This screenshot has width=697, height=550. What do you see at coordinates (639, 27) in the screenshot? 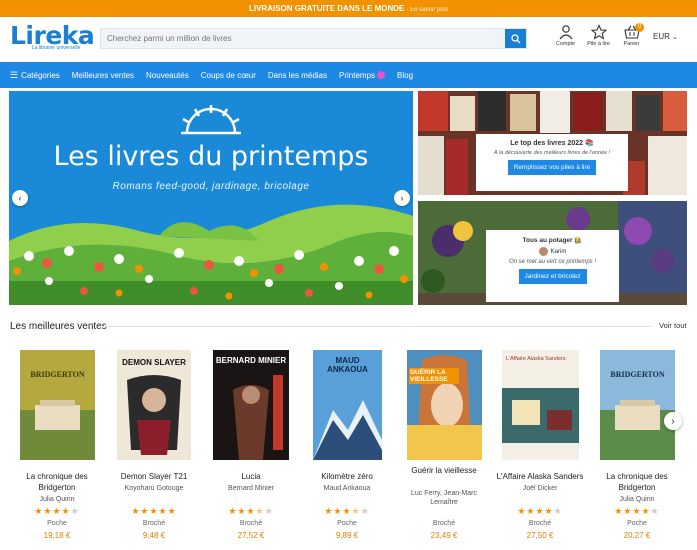
I see `cart-badge: 0` at bounding box center [639, 27].